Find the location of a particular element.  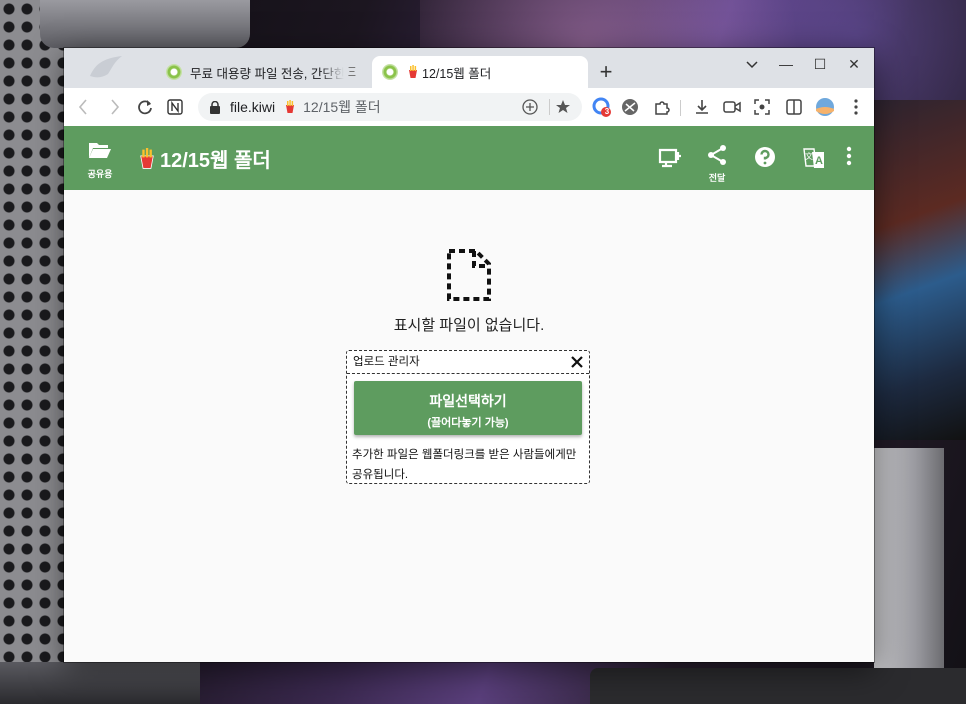

vpn-extension-icon is located at coordinates (630, 107).